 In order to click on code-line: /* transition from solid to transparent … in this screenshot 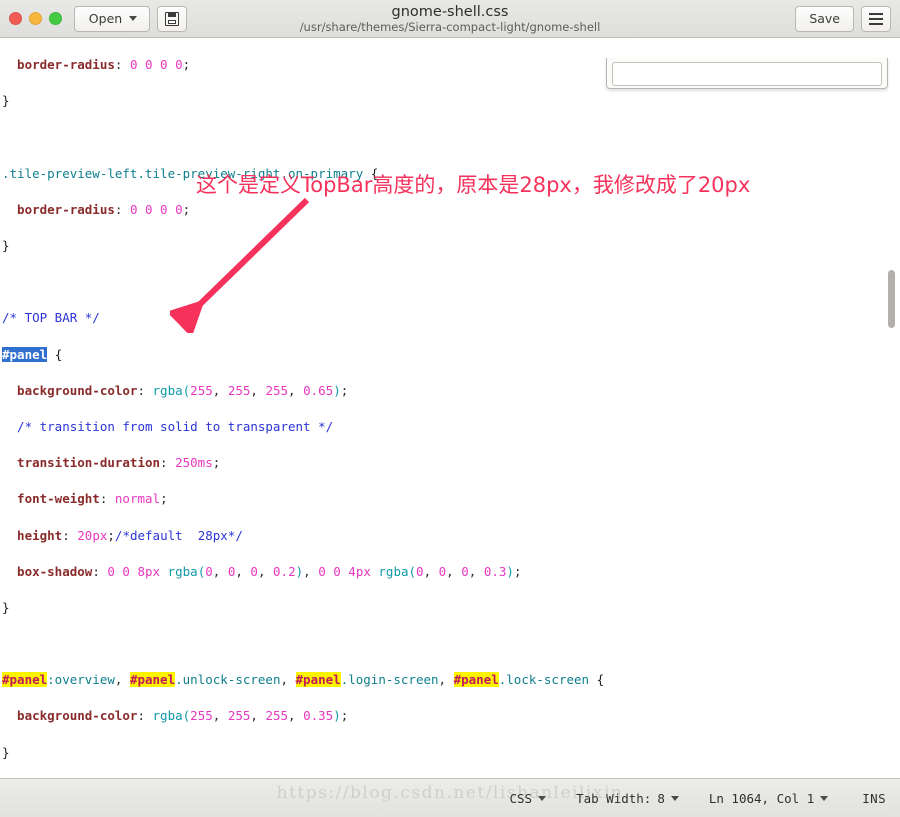, I will do `click(168, 426)`.